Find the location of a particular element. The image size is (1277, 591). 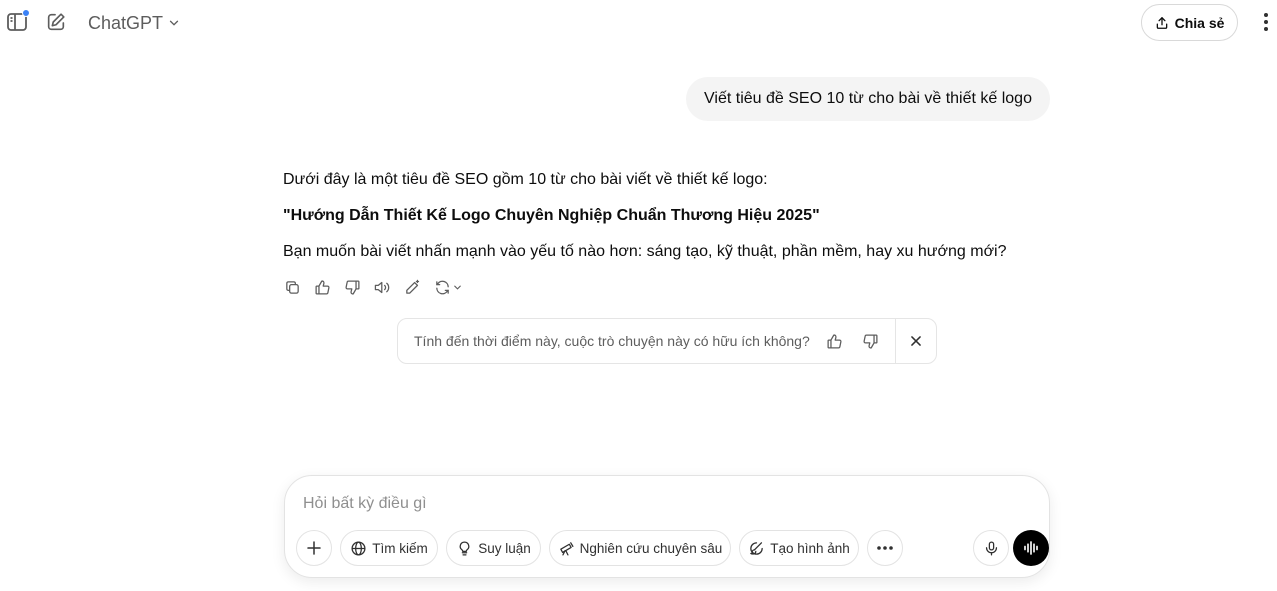

reason-tool-label: Suy luận is located at coordinates (504, 548).